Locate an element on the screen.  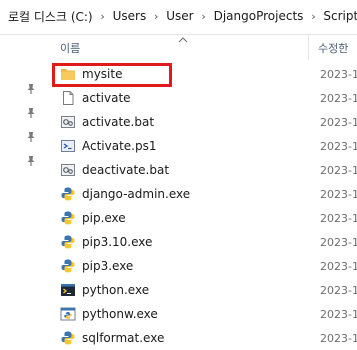
file-name: activate.bat is located at coordinates (118, 122).